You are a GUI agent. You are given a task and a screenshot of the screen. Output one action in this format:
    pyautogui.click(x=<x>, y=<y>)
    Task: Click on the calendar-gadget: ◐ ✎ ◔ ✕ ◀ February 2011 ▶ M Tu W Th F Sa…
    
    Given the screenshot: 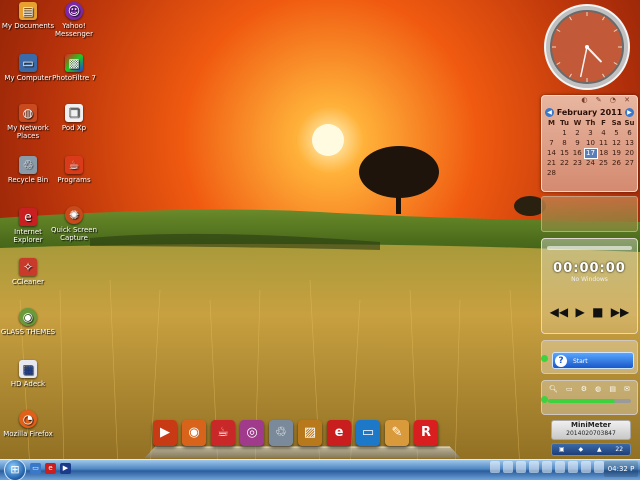 What is the action you would take?
    pyautogui.click(x=589, y=143)
    